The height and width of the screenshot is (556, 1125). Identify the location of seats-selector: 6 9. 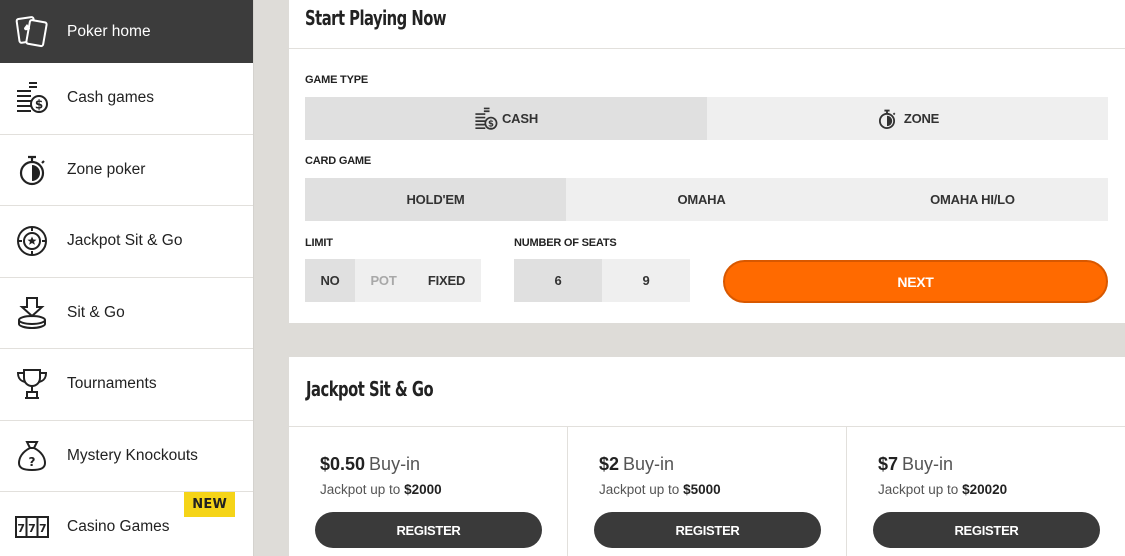
(602, 280).